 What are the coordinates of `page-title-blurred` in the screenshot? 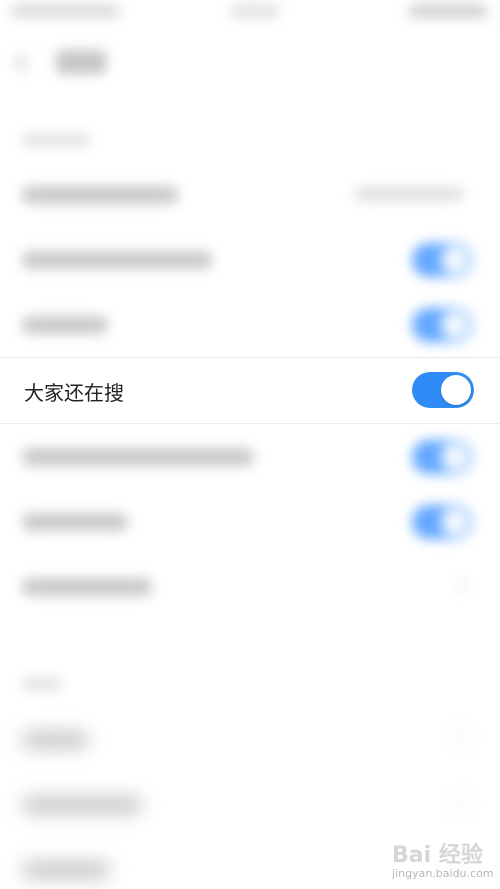 It's located at (81, 62).